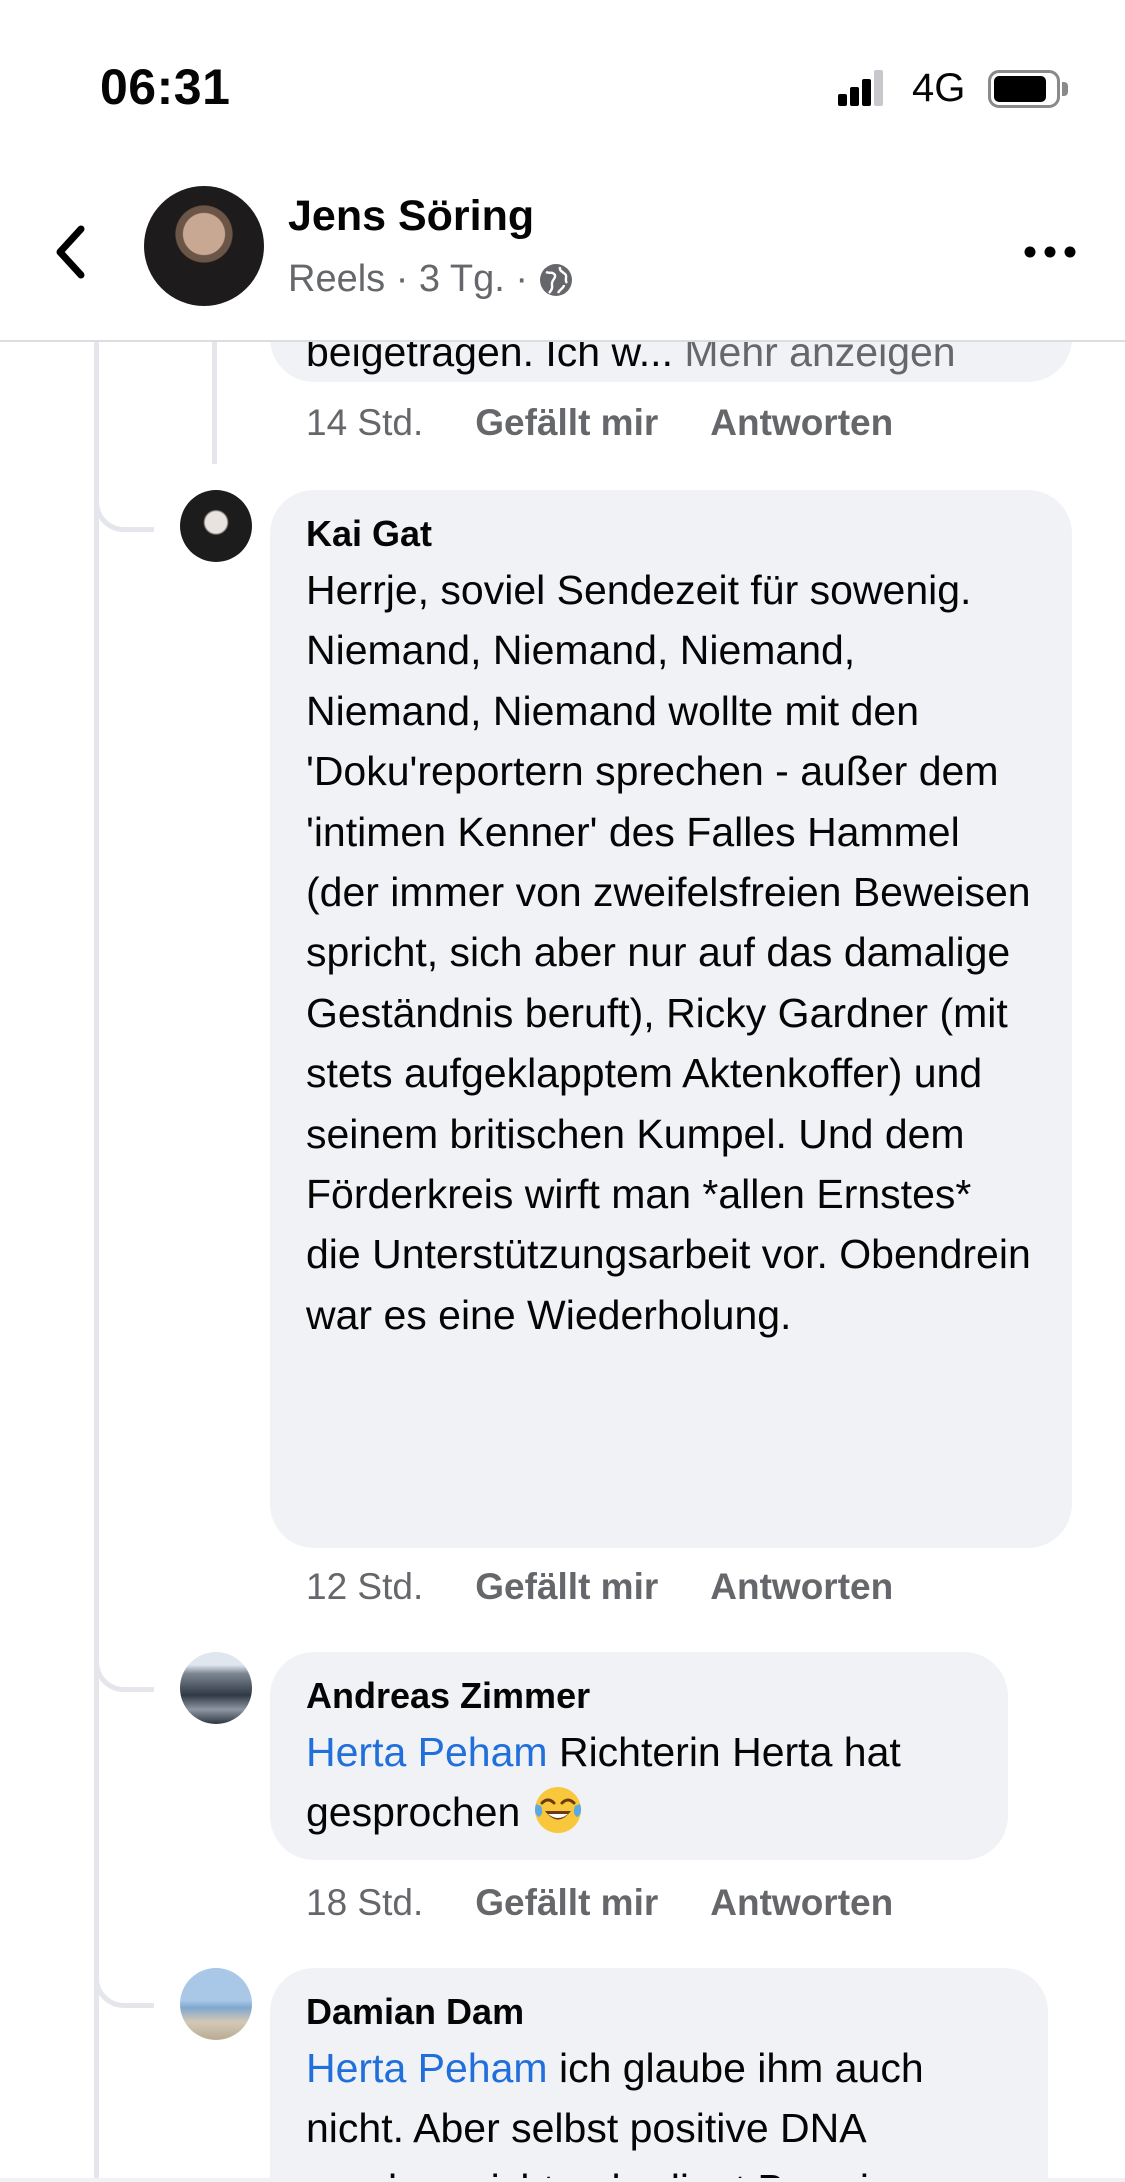 This screenshot has height=2182, width=1125. I want to click on comment-author: Damian Dam, so click(659, 2012).